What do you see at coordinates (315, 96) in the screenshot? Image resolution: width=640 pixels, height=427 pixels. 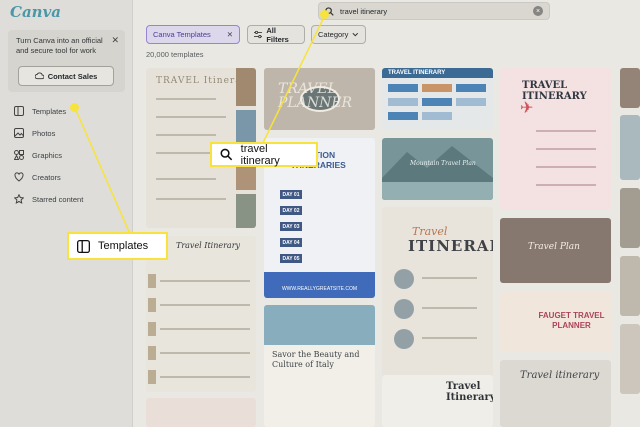 I see `template-title: TRAVEL PLANNER` at bounding box center [315, 96].